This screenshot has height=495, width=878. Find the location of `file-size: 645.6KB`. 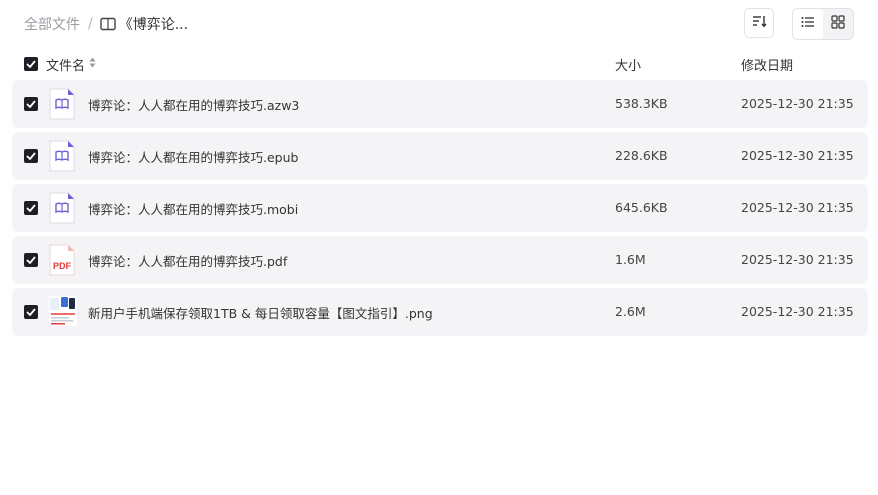

file-size: 645.6KB is located at coordinates (641, 207).